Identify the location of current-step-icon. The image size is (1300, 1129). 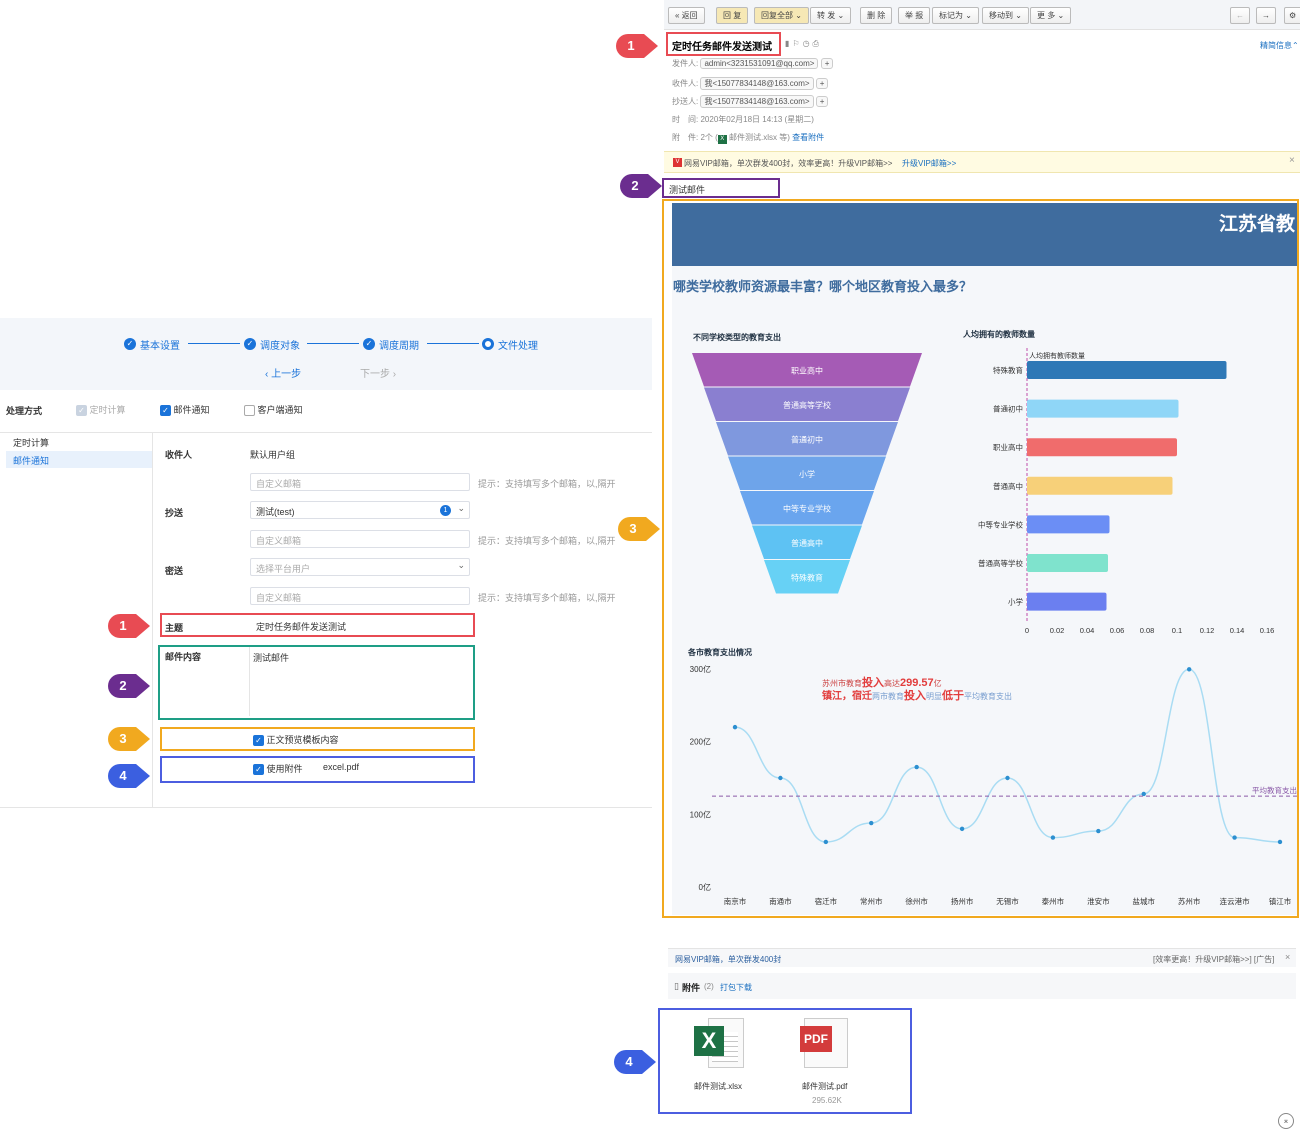
(488, 344).